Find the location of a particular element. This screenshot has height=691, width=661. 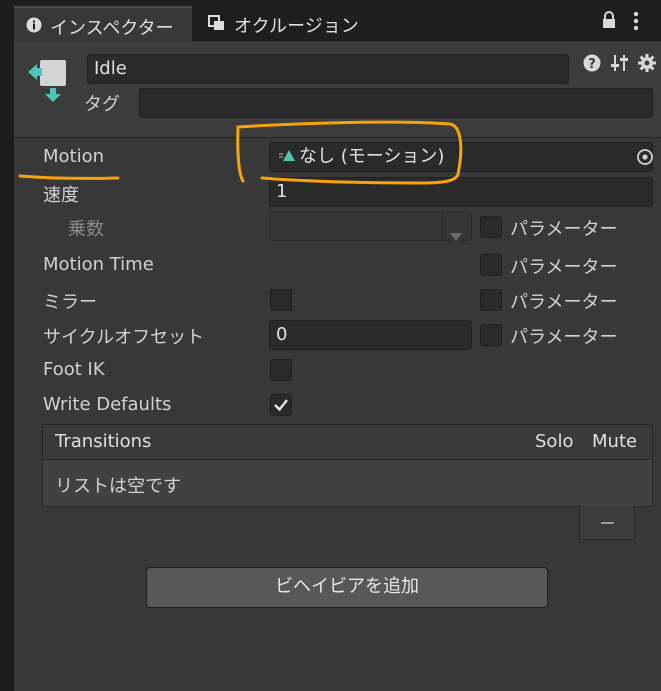

annotation-circle is located at coordinates (349, 152).